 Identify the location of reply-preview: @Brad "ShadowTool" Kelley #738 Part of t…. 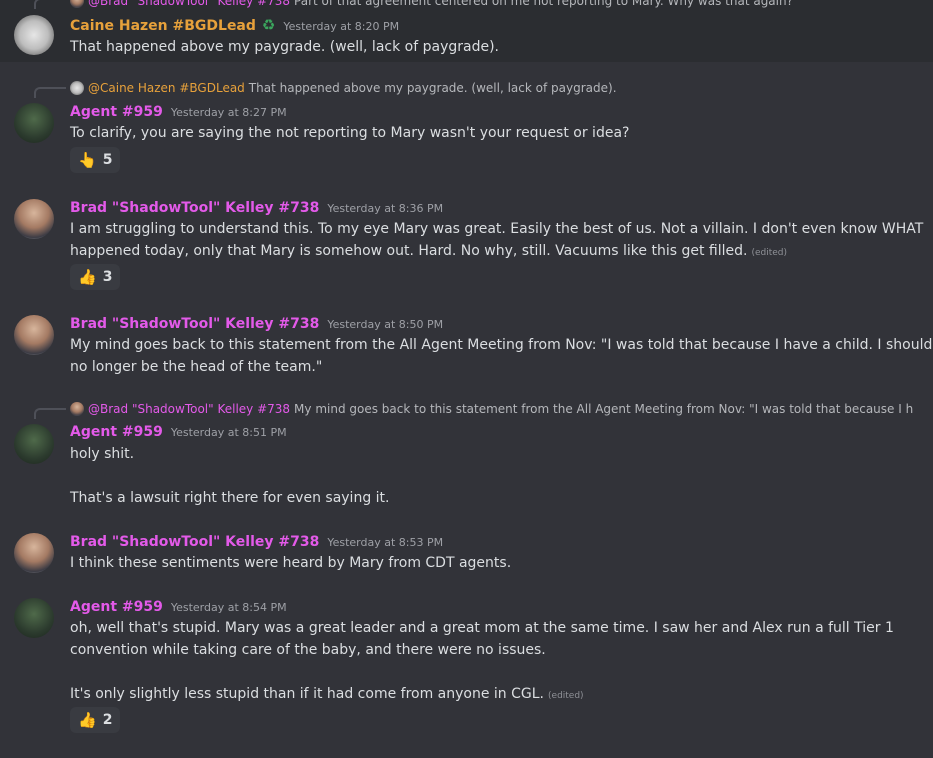
(431, 4).